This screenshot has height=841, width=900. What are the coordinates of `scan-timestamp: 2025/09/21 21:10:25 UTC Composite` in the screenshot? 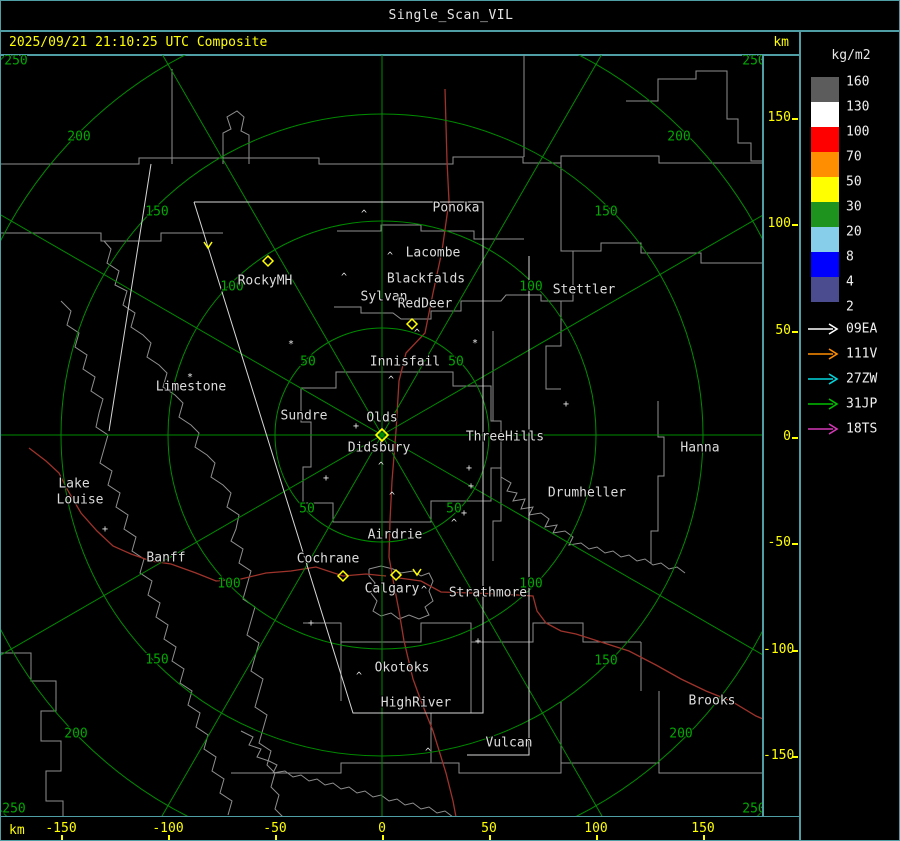 It's located at (138, 42).